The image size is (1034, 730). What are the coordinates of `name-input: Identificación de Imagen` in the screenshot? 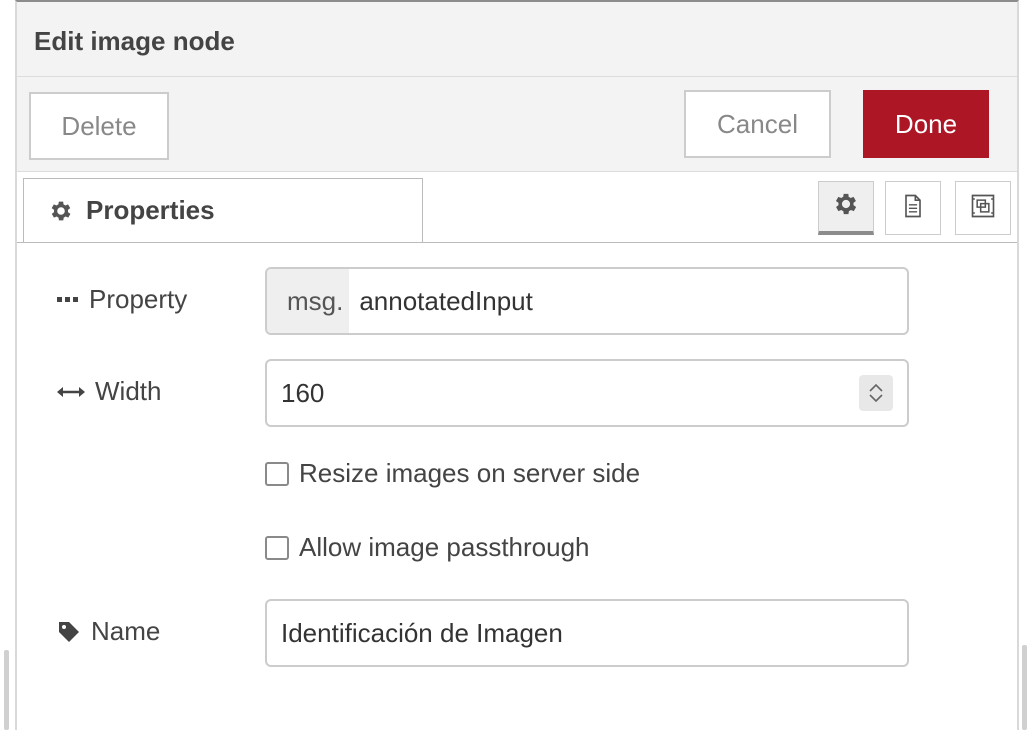 It's located at (587, 633).